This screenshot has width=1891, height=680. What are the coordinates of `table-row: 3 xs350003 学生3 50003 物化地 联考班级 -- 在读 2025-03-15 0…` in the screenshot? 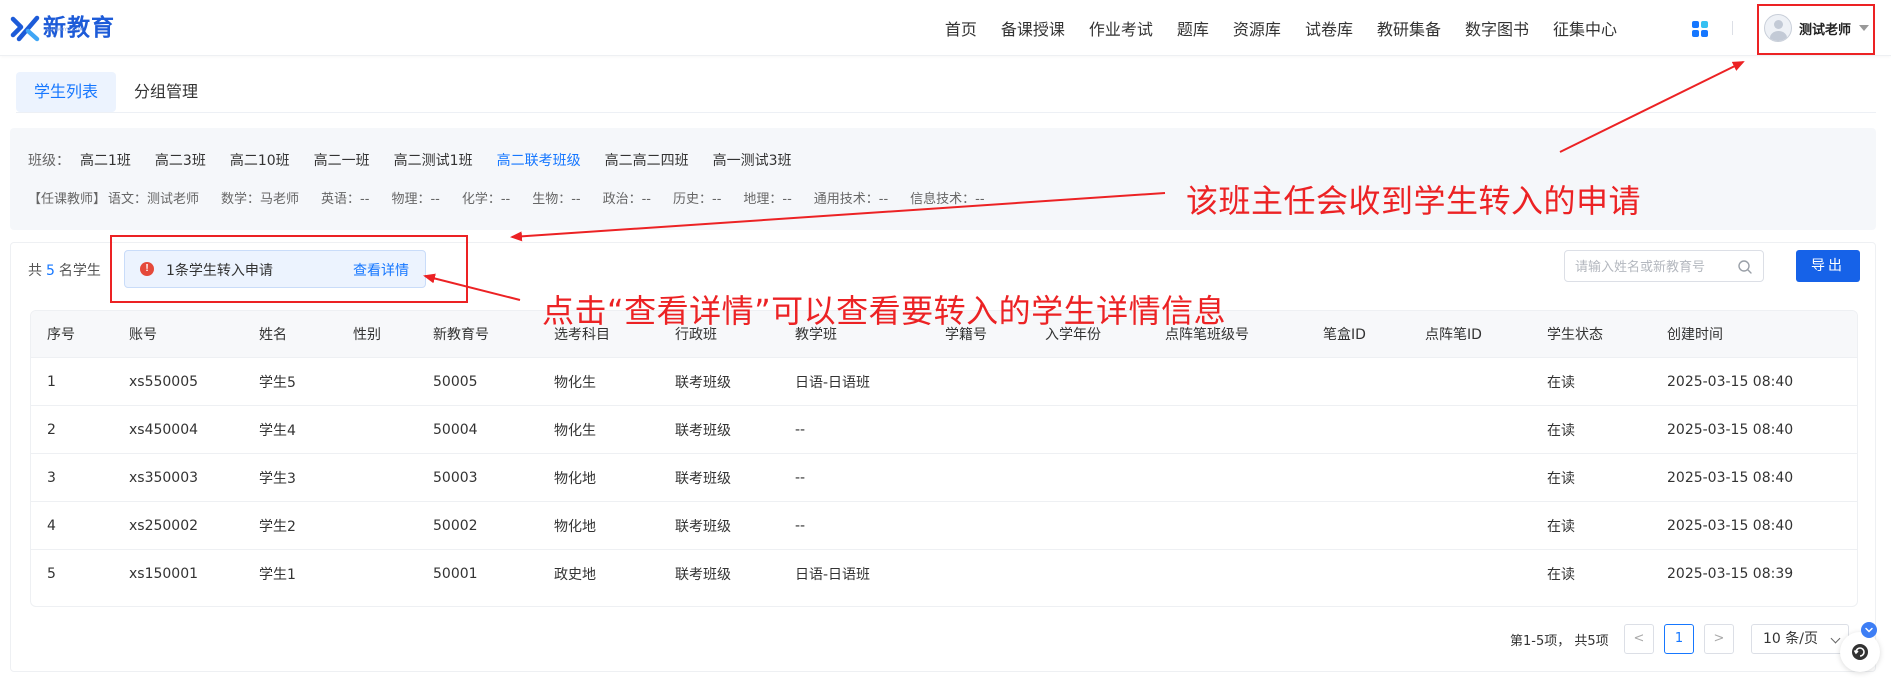 It's located at (944, 478).